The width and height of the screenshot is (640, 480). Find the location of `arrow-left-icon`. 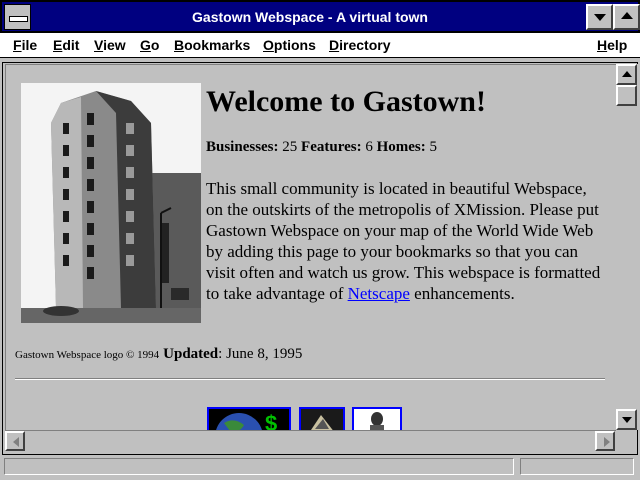

arrow-left-icon is located at coordinates (16, 442).